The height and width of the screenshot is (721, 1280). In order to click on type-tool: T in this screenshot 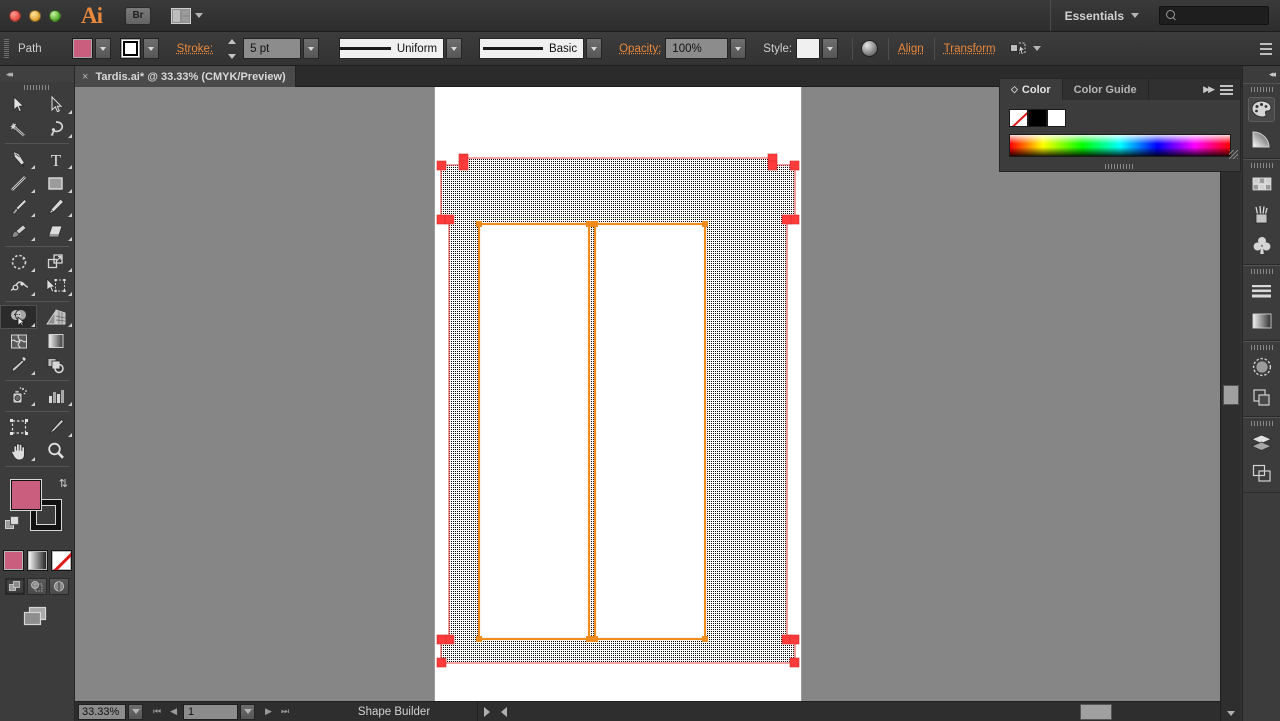, I will do `click(55, 159)`.